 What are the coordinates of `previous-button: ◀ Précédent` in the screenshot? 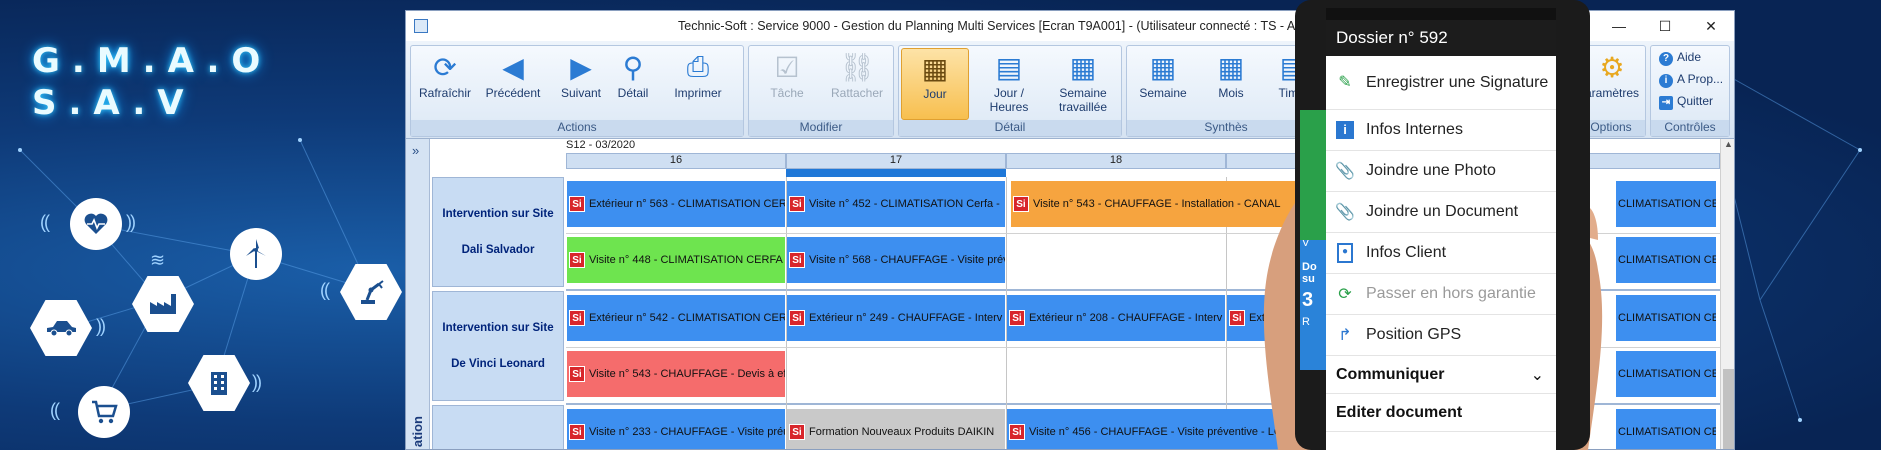 It's located at (513, 84).